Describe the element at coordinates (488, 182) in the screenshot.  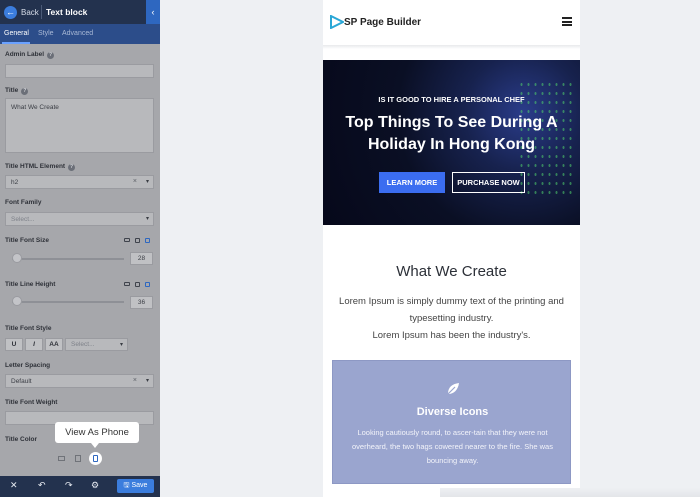
I see `purchase-now-button: PURCHASE NOW` at that location.